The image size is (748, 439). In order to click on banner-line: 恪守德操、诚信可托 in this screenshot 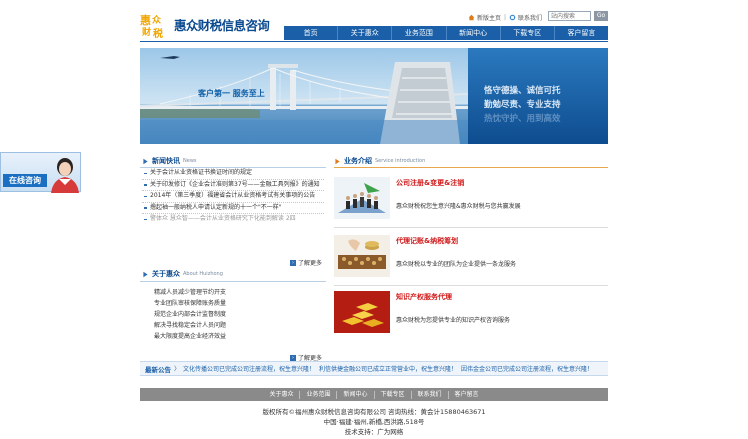, I will do `click(522, 91)`.